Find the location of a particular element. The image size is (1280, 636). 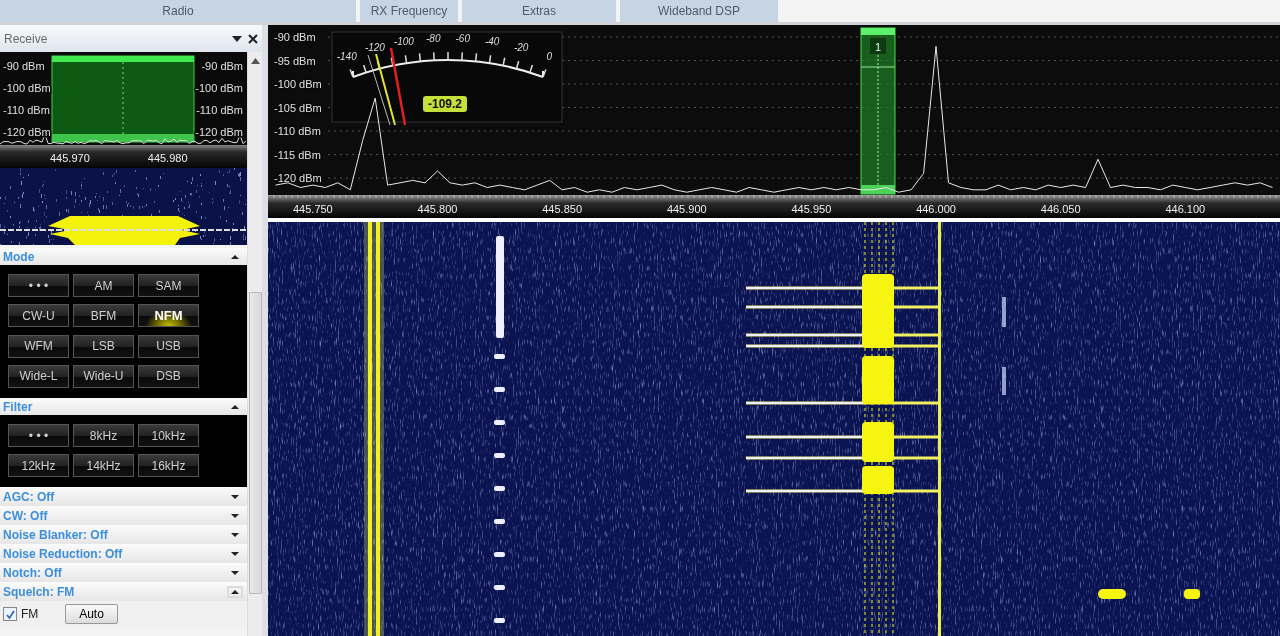

power-axis-label: -115 dBm is located at coordinates (297, 154).